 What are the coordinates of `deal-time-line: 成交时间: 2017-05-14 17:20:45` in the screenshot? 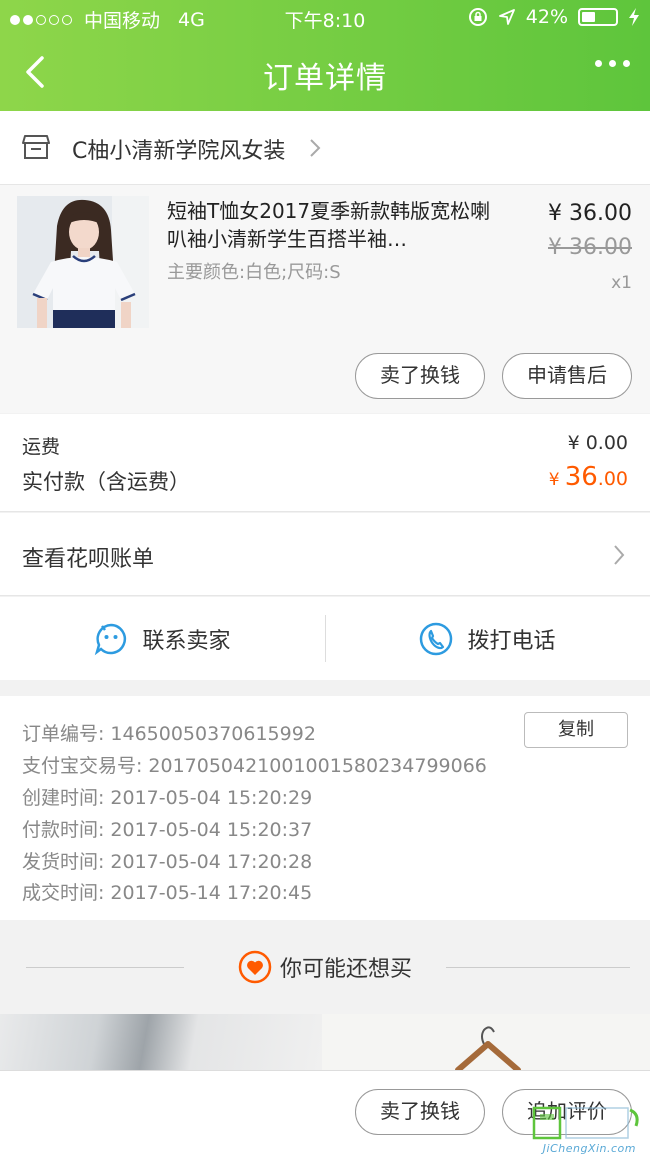 It's located at (167, 891).